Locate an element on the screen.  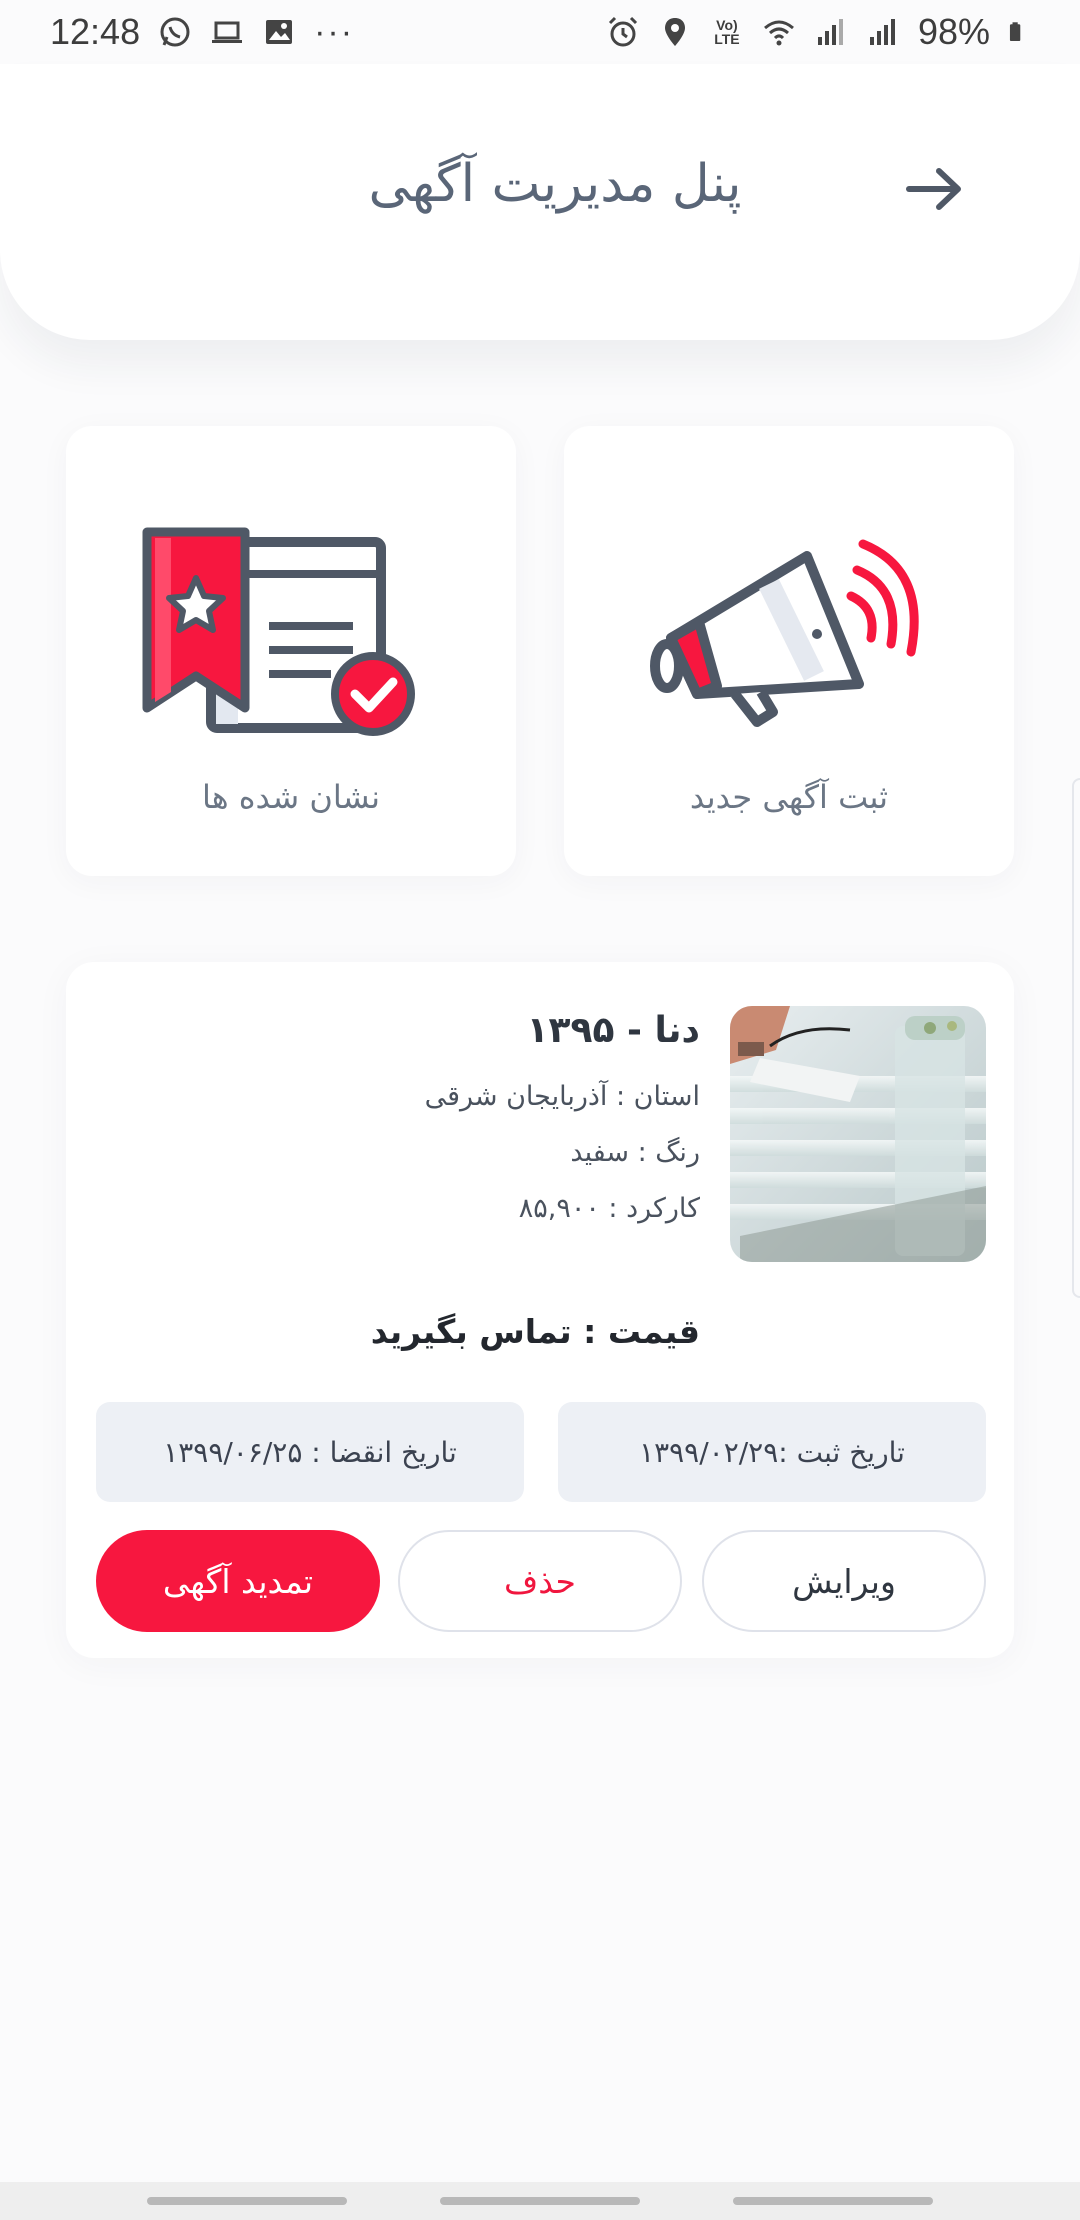
ad-price: قیمت : تماس بگیرید is located at coordinates (535, 1331).